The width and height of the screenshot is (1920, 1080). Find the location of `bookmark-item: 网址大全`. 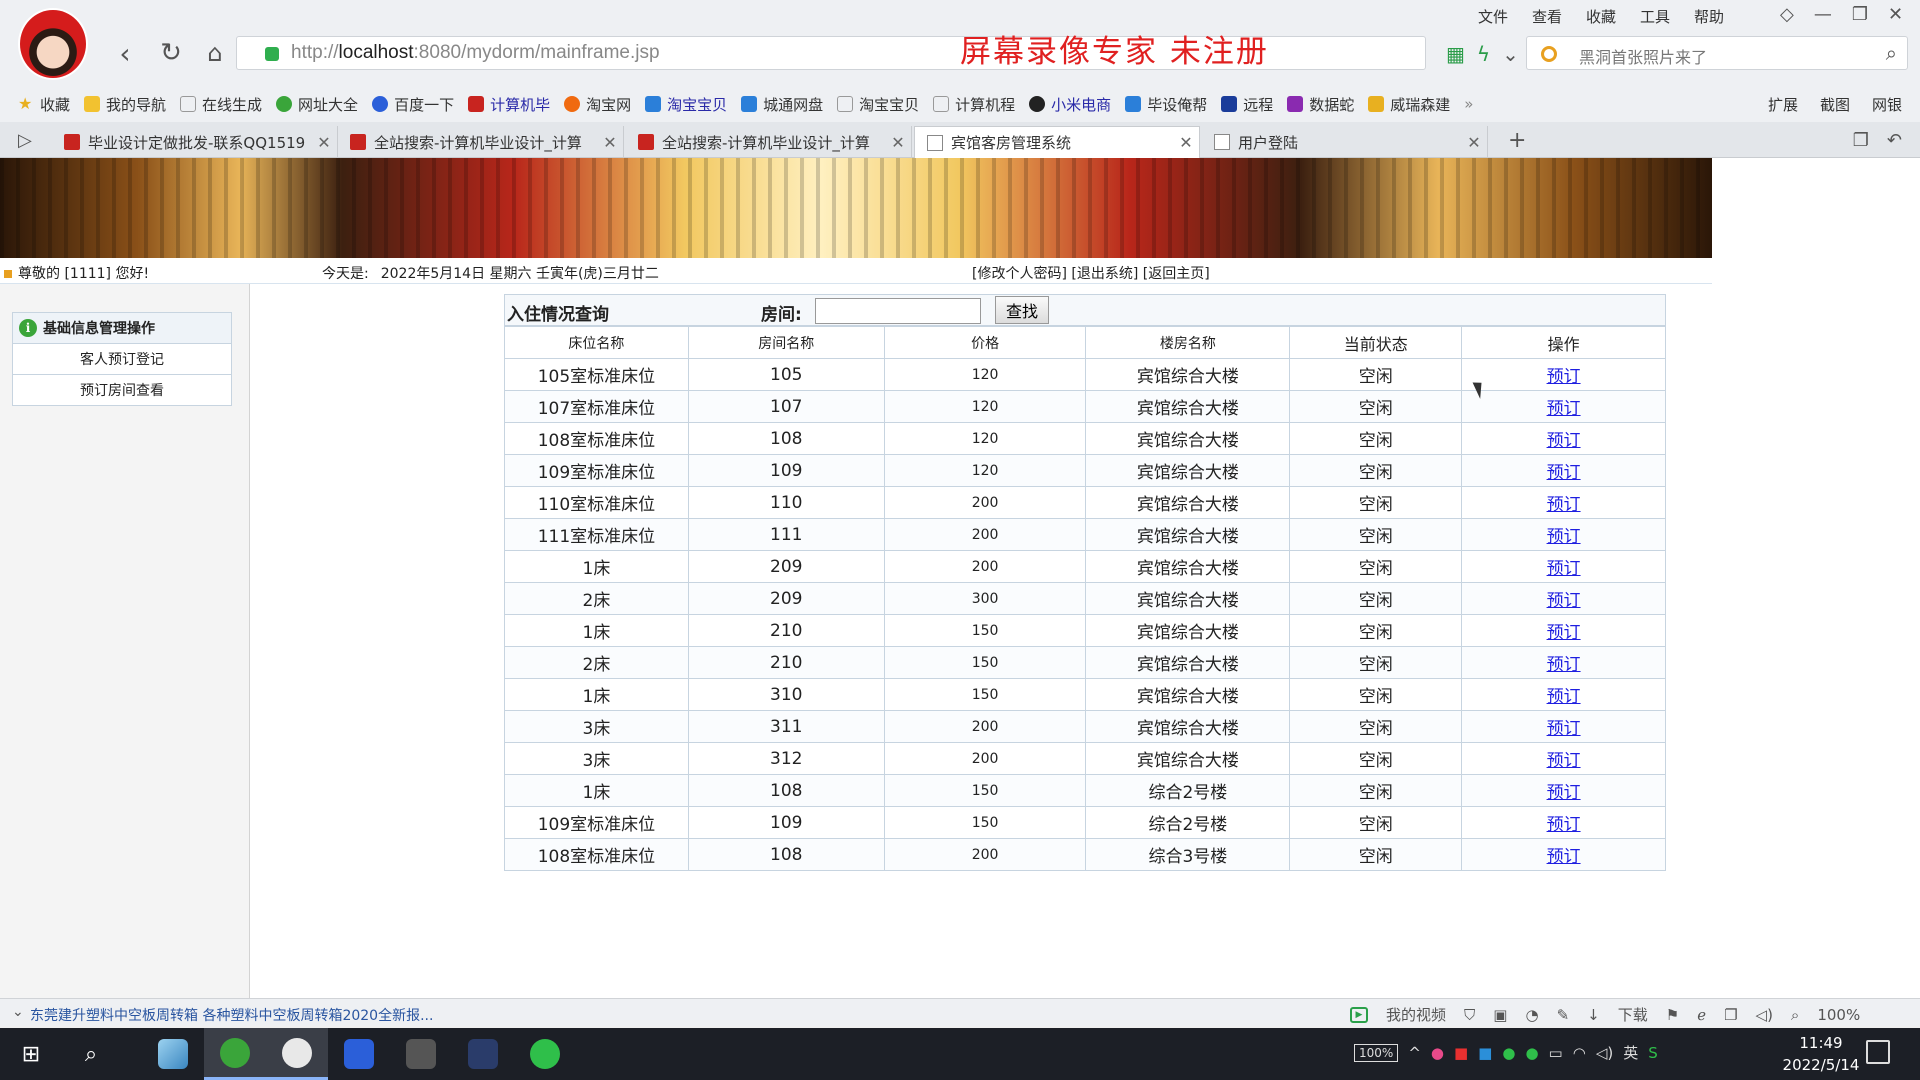

bookmark-item: 网址大全 is located at coordinates (317, 104).